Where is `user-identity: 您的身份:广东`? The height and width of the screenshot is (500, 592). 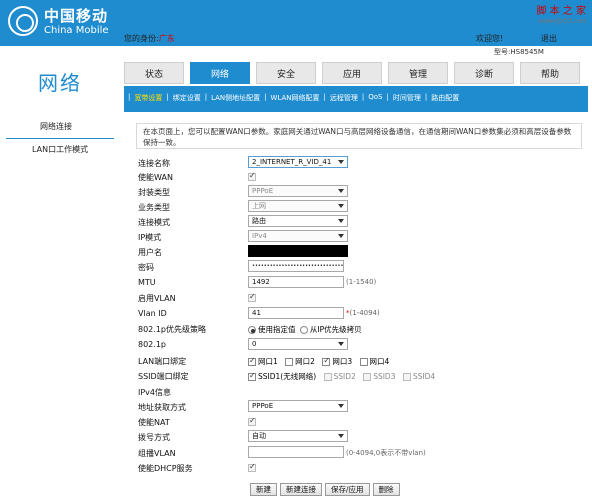 user-identity: 您的身份:广东 is located at coordinates (149, 38).